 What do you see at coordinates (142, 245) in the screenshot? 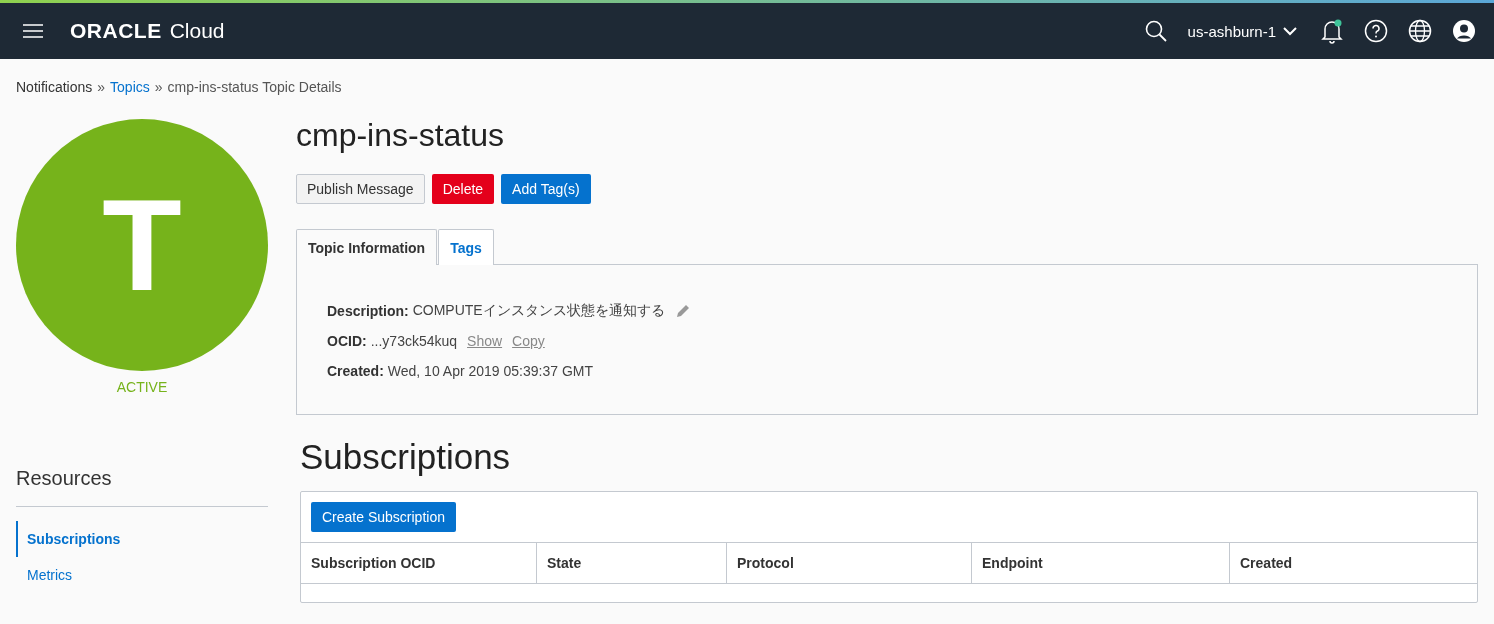
I see `topic-avatar: T` at bounding box center [142, 245].